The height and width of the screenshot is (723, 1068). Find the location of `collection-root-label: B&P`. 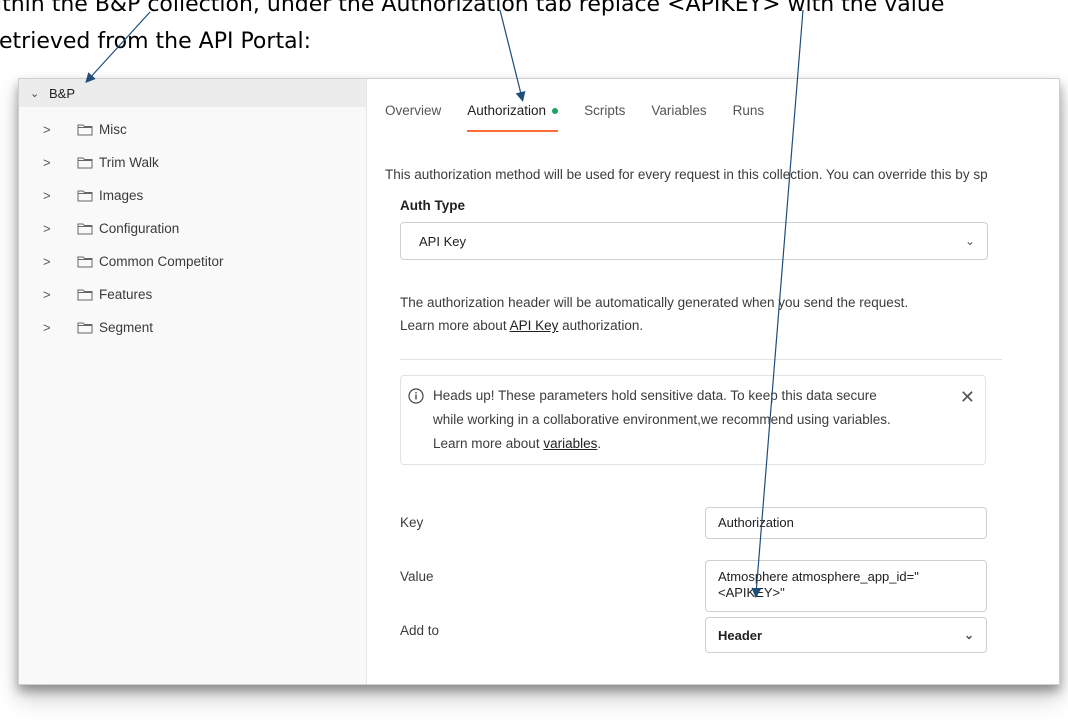

collection-root-label: B&P is located at coordinates (62, 93).